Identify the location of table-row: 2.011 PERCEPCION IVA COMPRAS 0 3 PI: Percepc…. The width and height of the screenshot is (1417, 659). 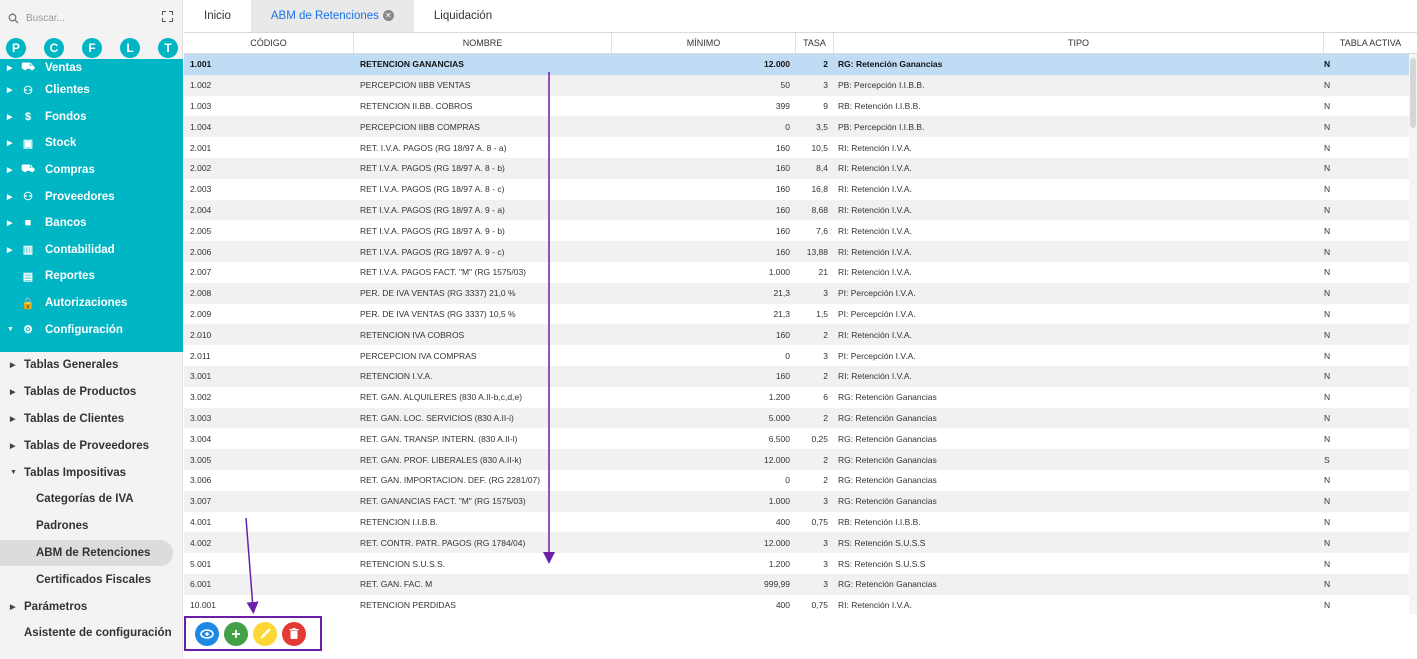
(800, 355).